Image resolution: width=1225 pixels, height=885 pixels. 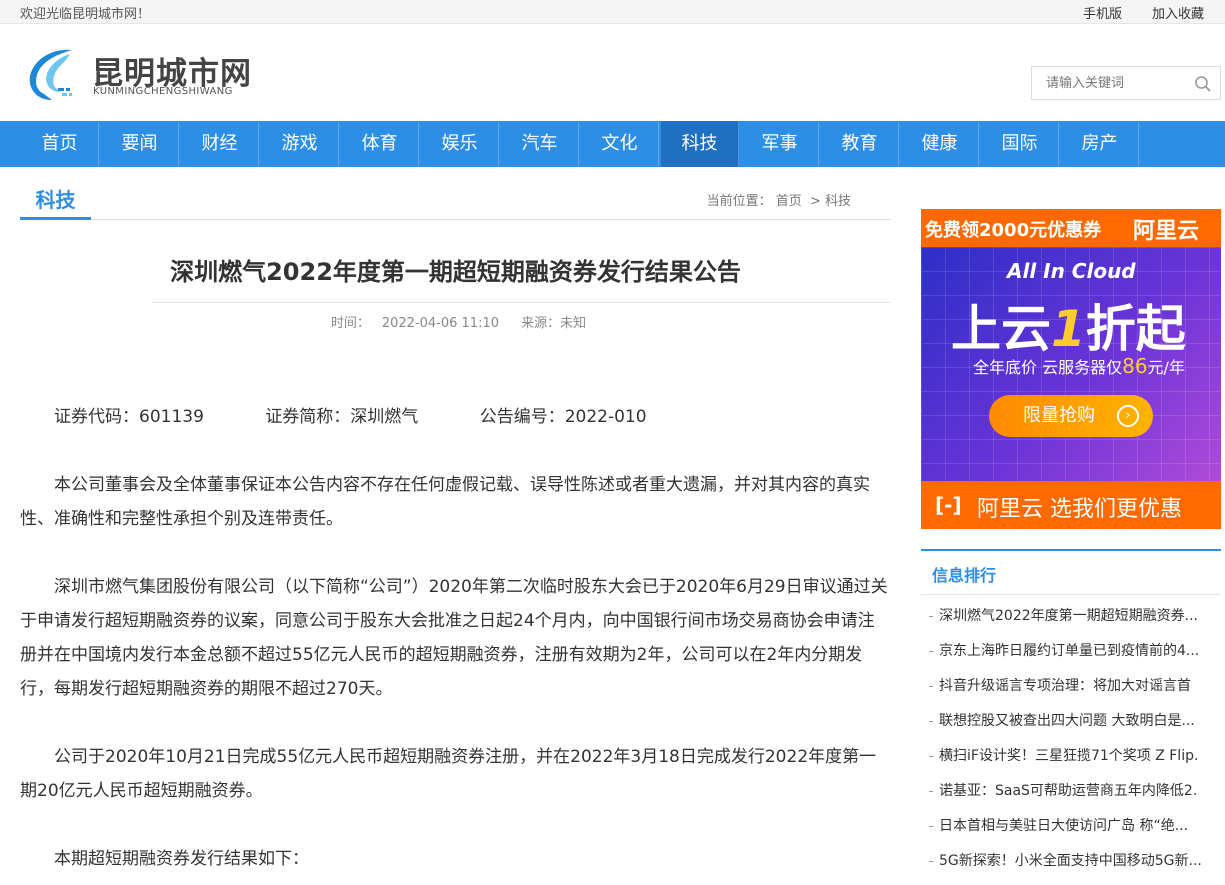 I want to click on security-abbr: 证券简称：深圳燃气, so click(x=342, y=417).